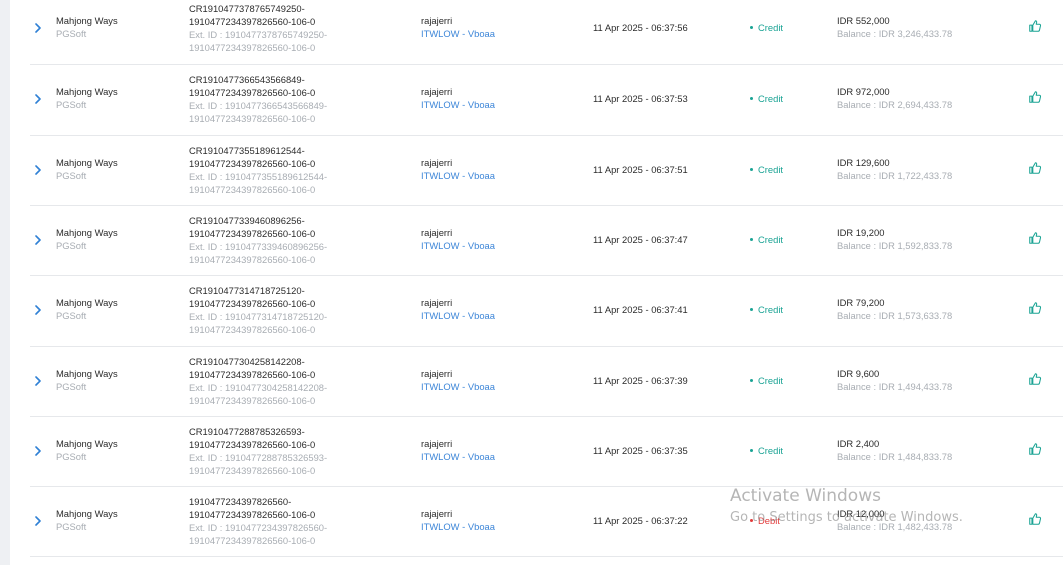 This screenshot has height=565, width=1063. I want to click on transaction-id-line1: CR1910477355189612544-, so click(247, 150).